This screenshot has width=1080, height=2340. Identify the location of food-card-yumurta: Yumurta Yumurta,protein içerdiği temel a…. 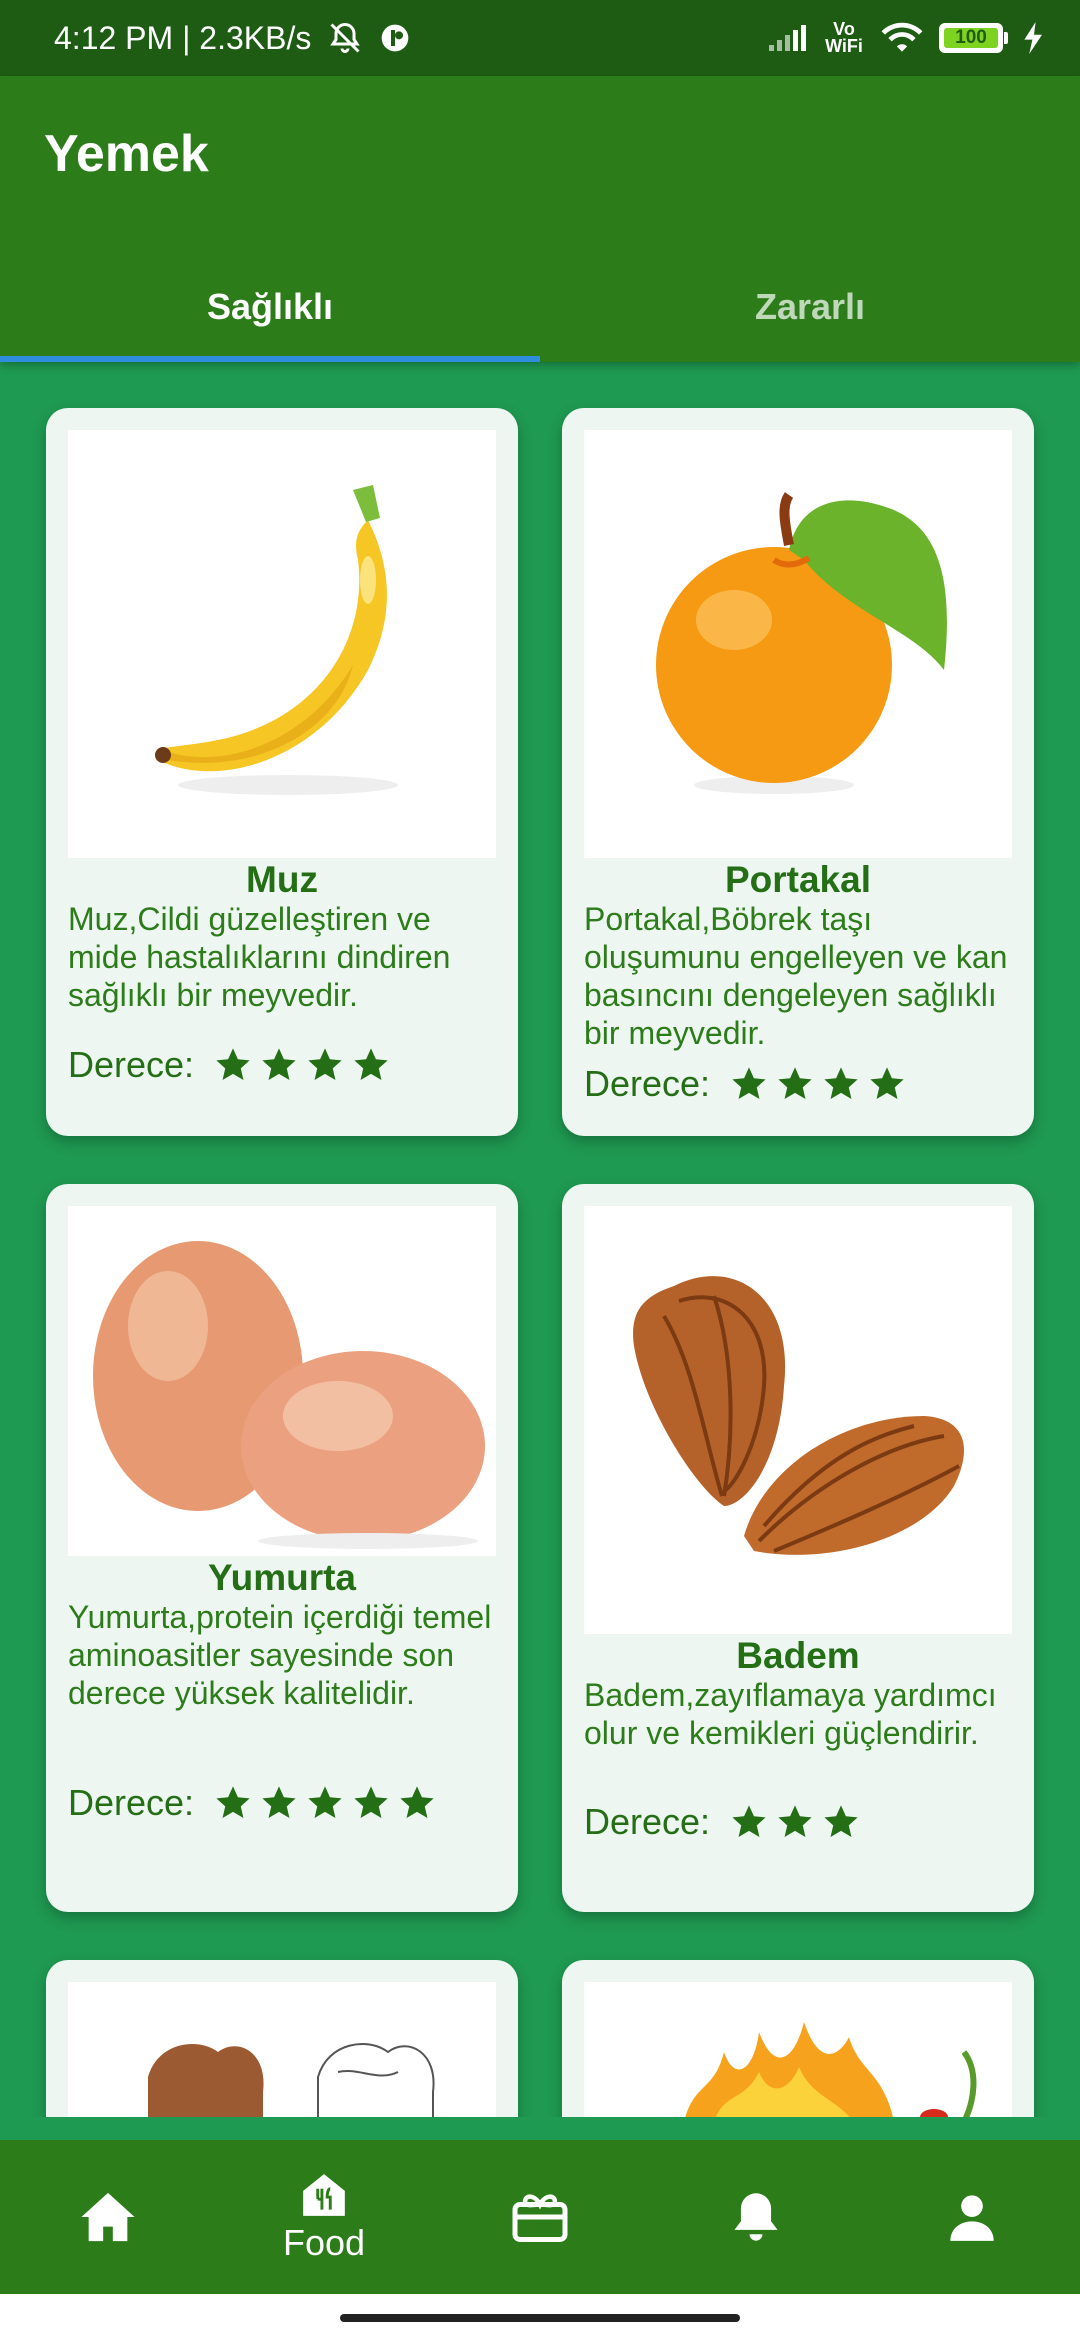
(282, 1548).